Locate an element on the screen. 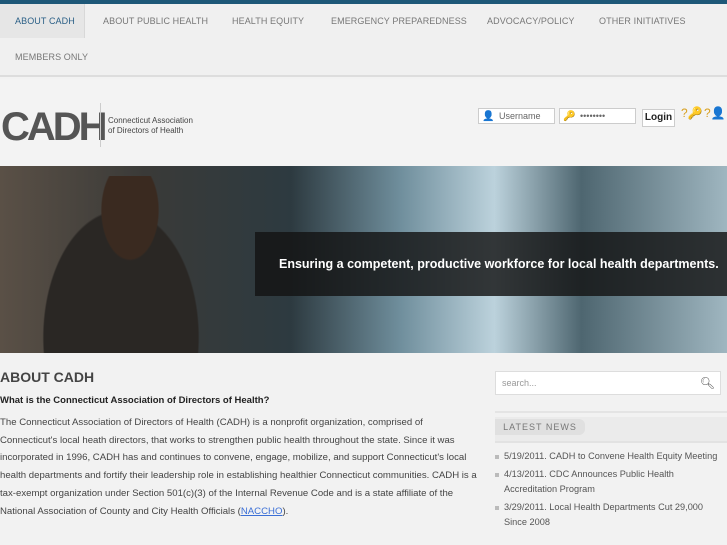 Image resolution: width=727 pixels, height=545 pixels. password-value: •••••••• is located at coordinates (593, 116).